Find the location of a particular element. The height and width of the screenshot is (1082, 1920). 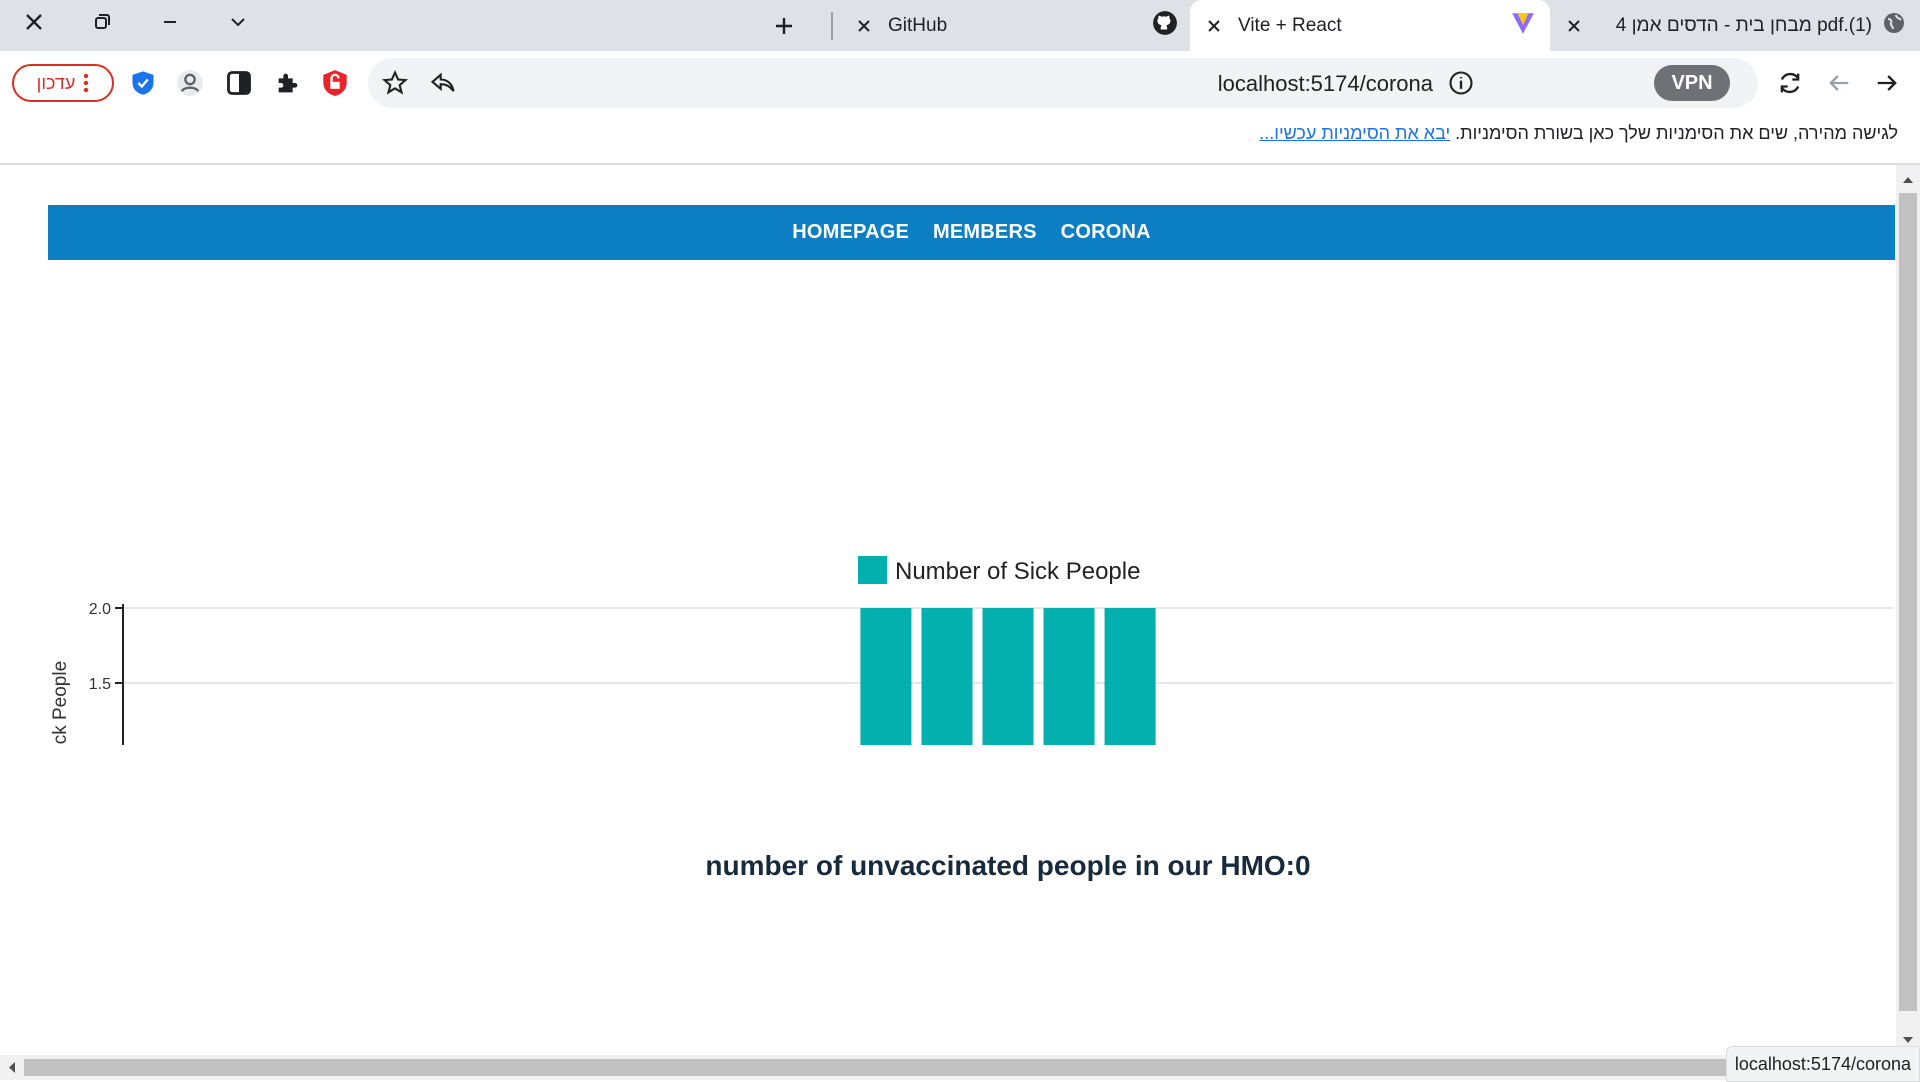

update-label: עדכון is located at coordinates (56, 82).